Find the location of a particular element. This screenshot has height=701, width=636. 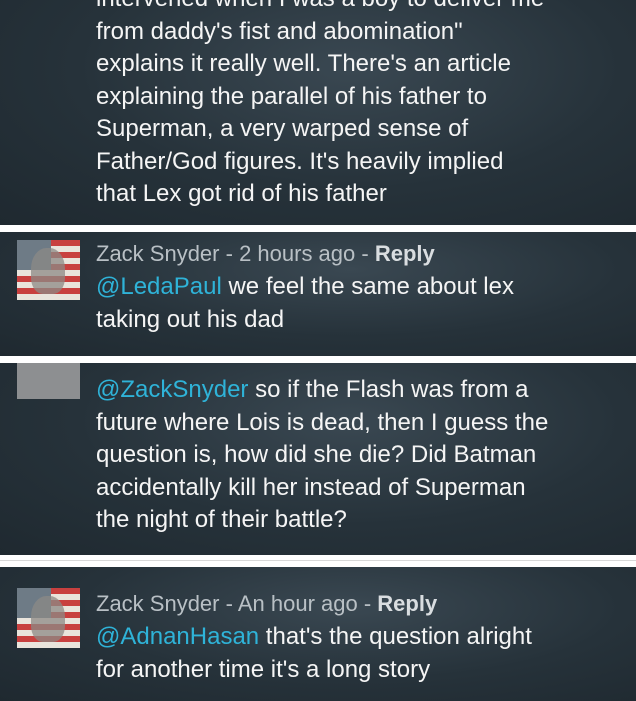

comment-line: Superman, a very warped sense of is located at coordinates (282, 128).